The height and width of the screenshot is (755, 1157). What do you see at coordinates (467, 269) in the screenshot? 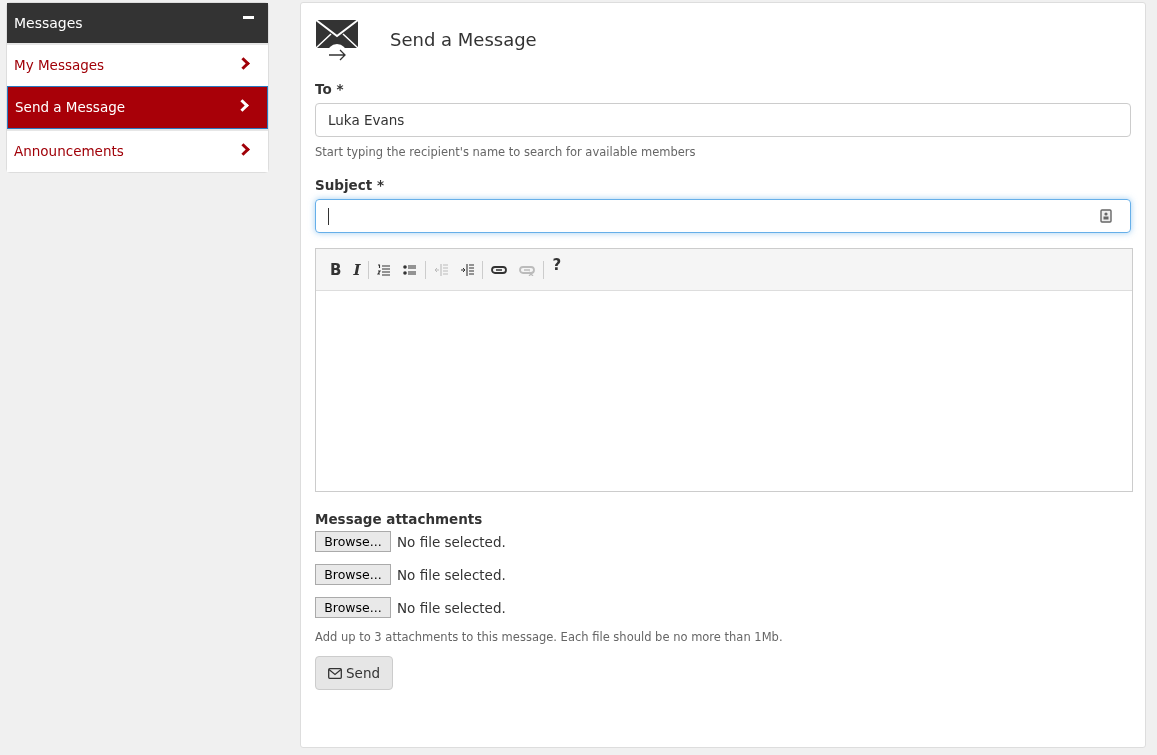
I see `indent-icon` at bounding box center [467, 269].